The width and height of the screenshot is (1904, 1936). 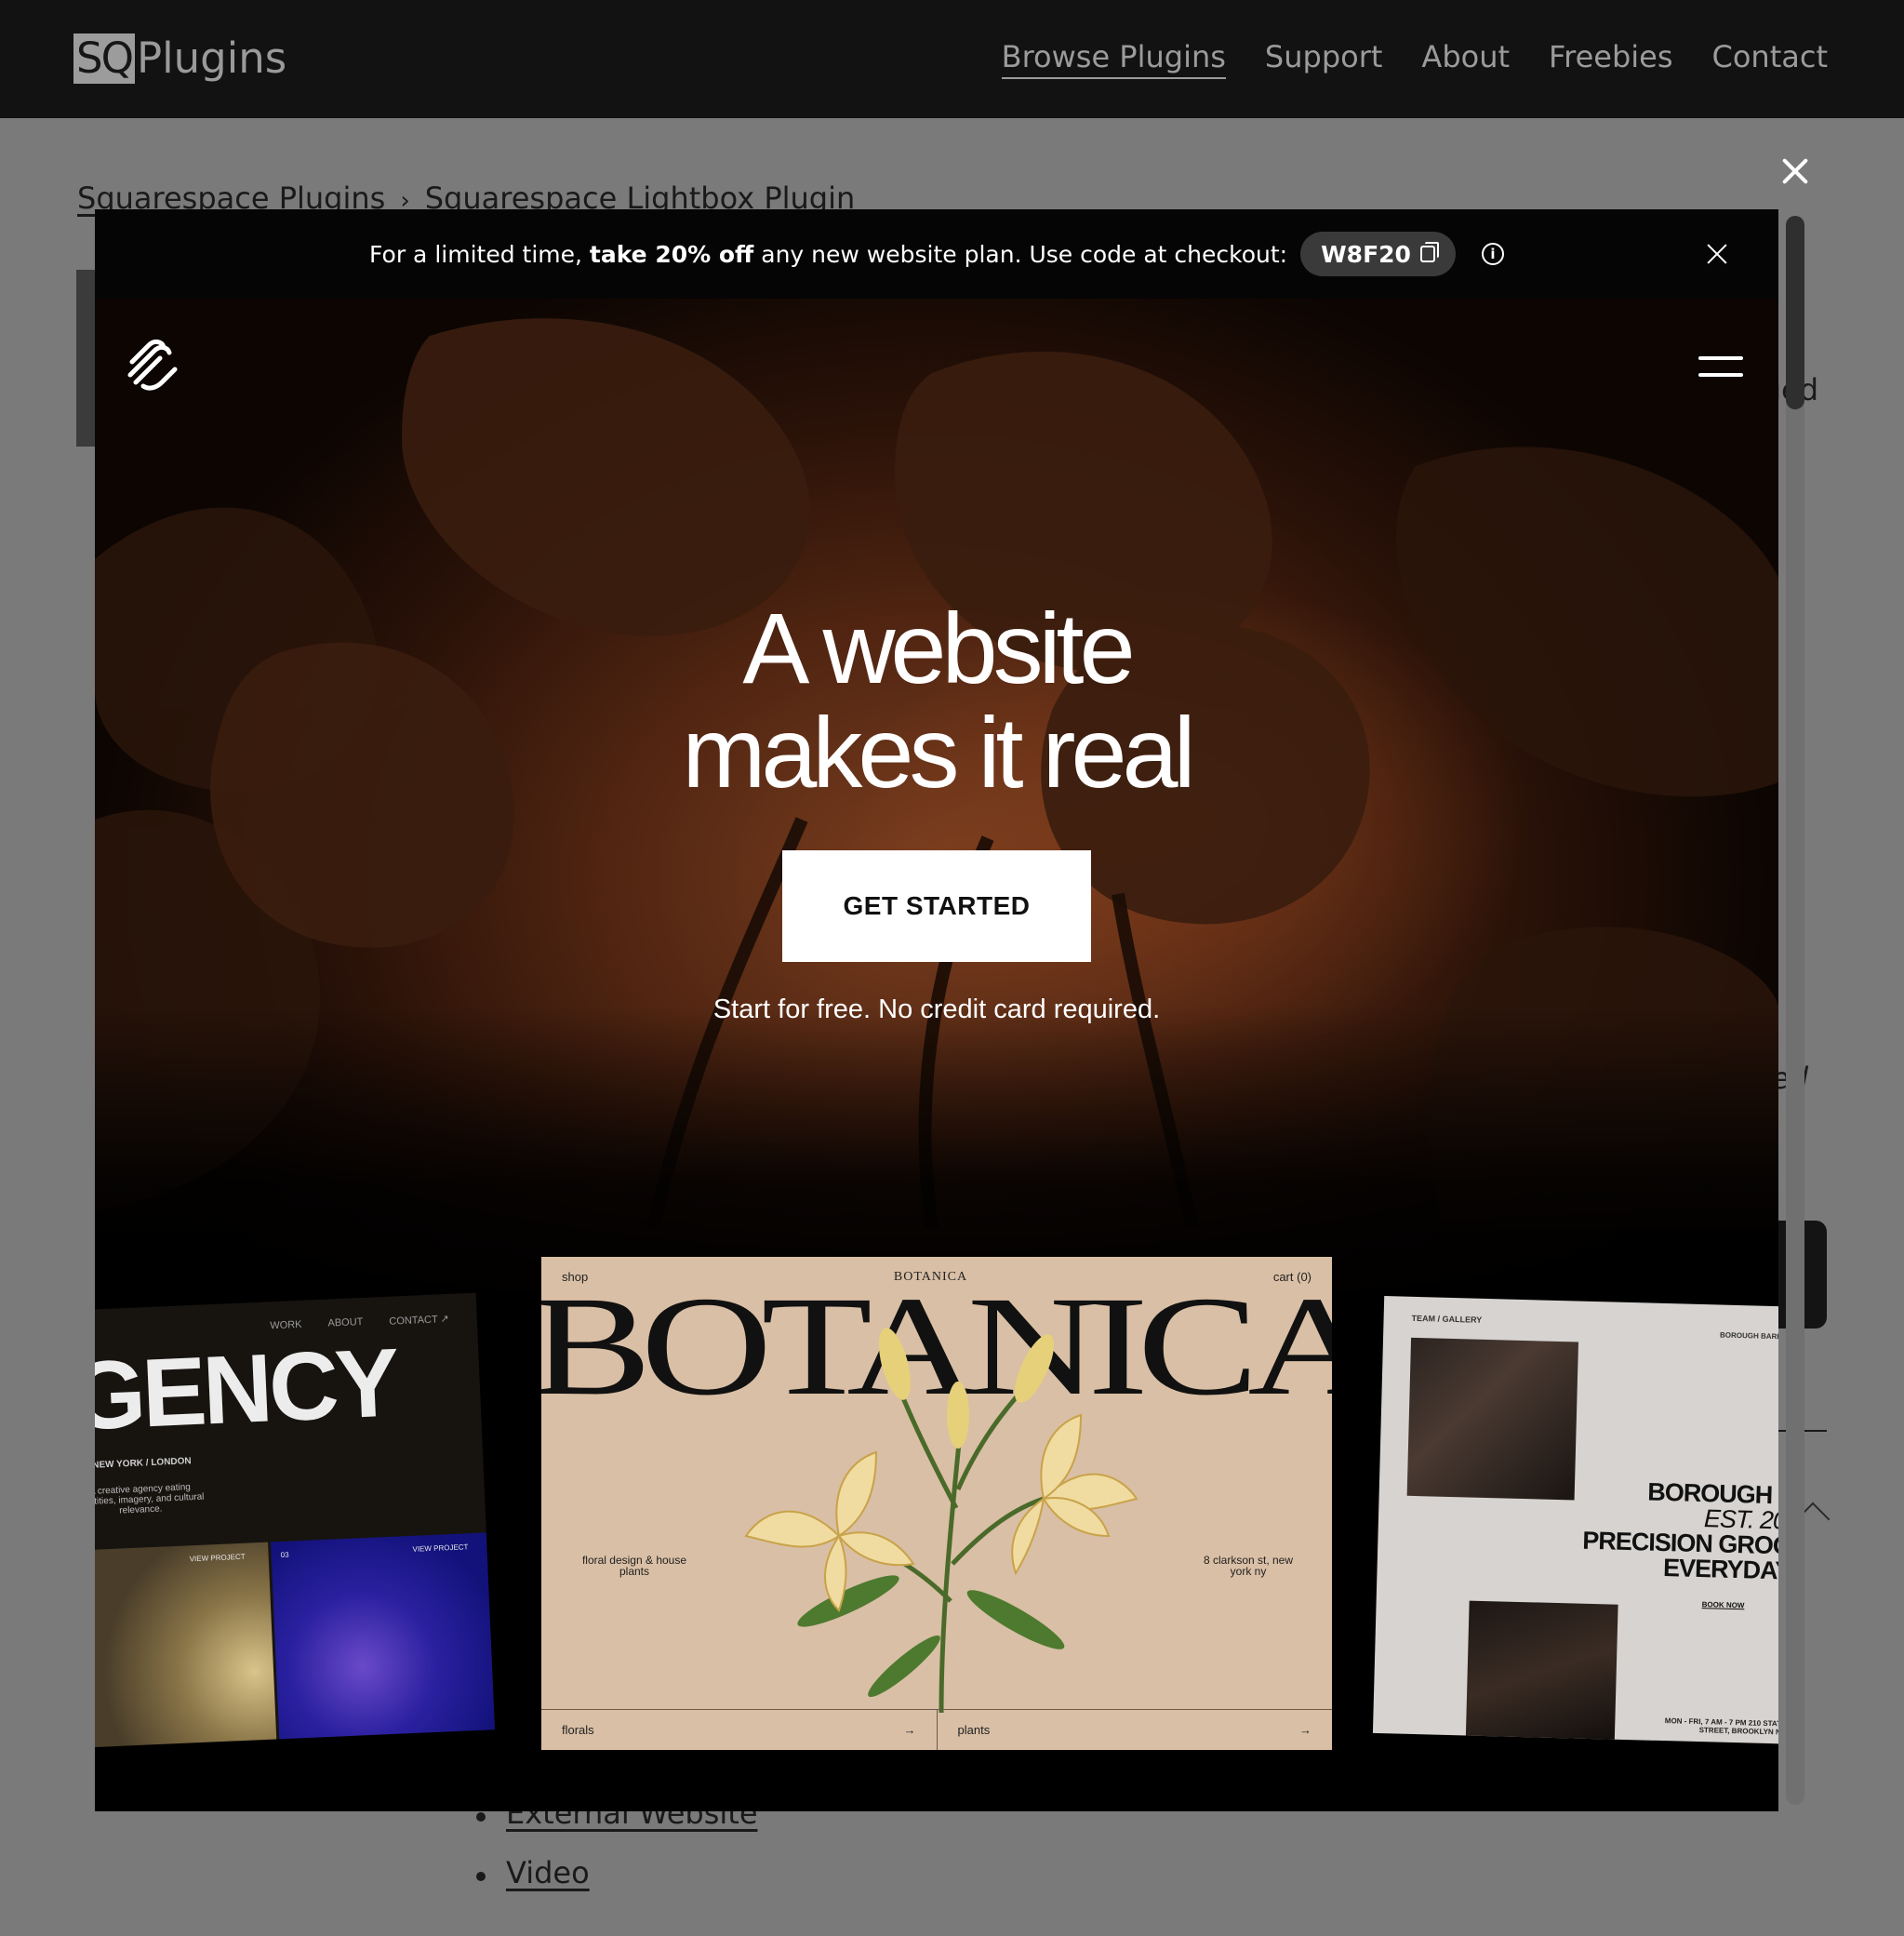 I want to click on promo-code: W8F20, so click(x=1366, y=254).